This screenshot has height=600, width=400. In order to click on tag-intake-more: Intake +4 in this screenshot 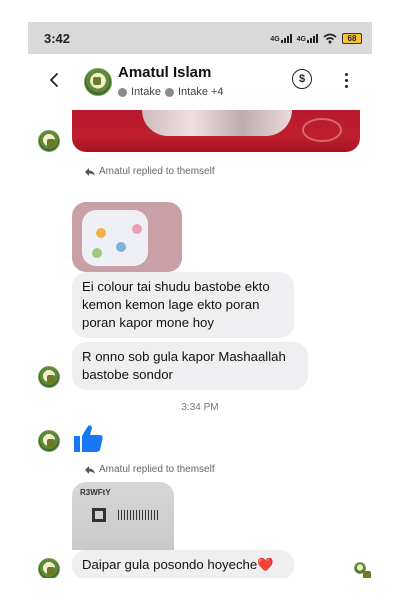, I will do `click(200, 92)`.